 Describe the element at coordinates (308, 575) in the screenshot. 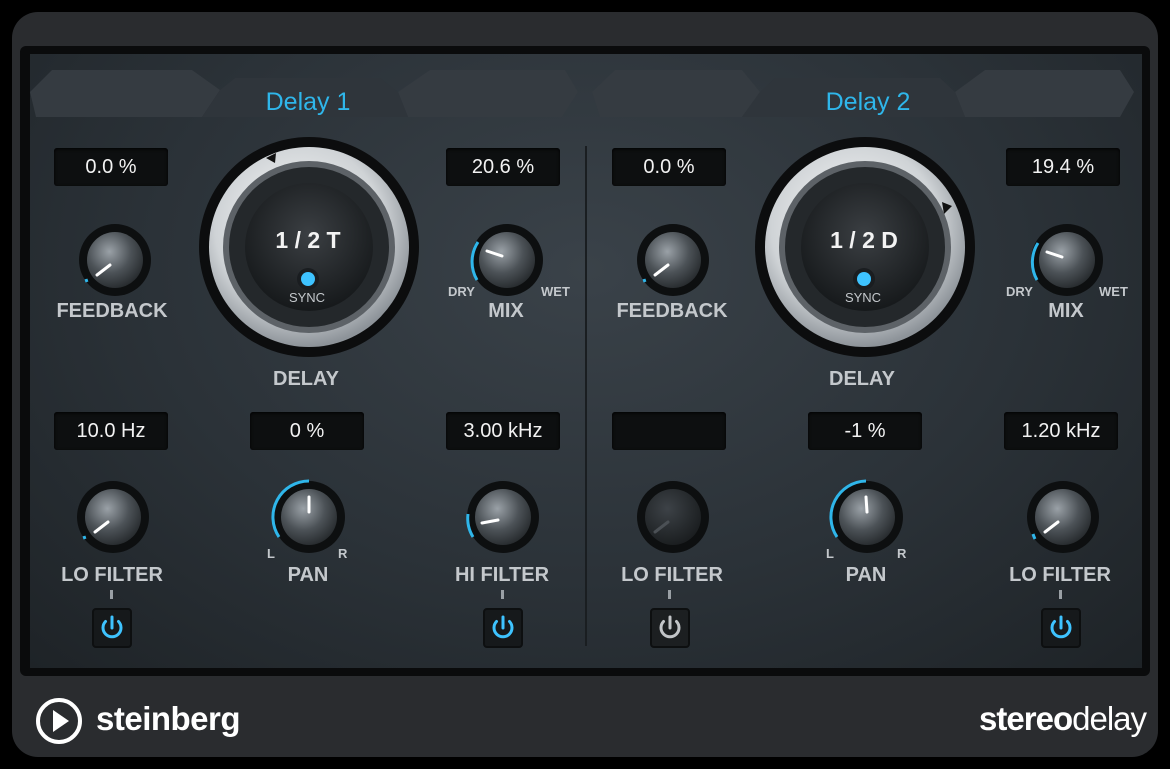

I see `delay1-pan-label: PAN` at that location.